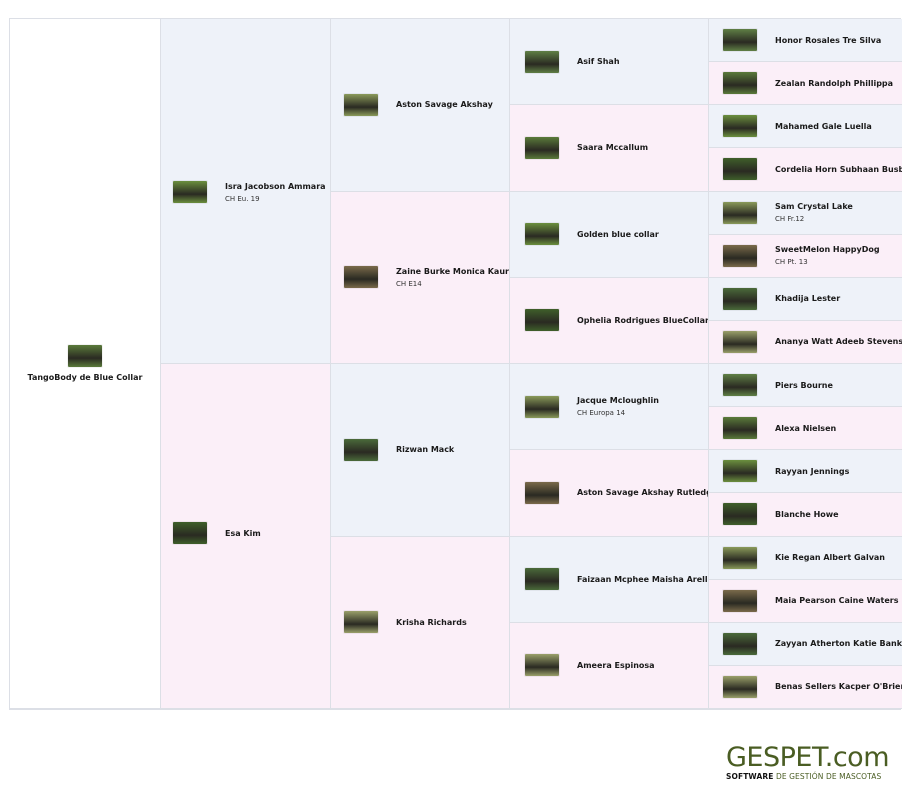 The image size is (912, 801). I want to click on pedigree-cell-gen4-4: Cordelia Horn Subhaan Busby, so click(805, 170).